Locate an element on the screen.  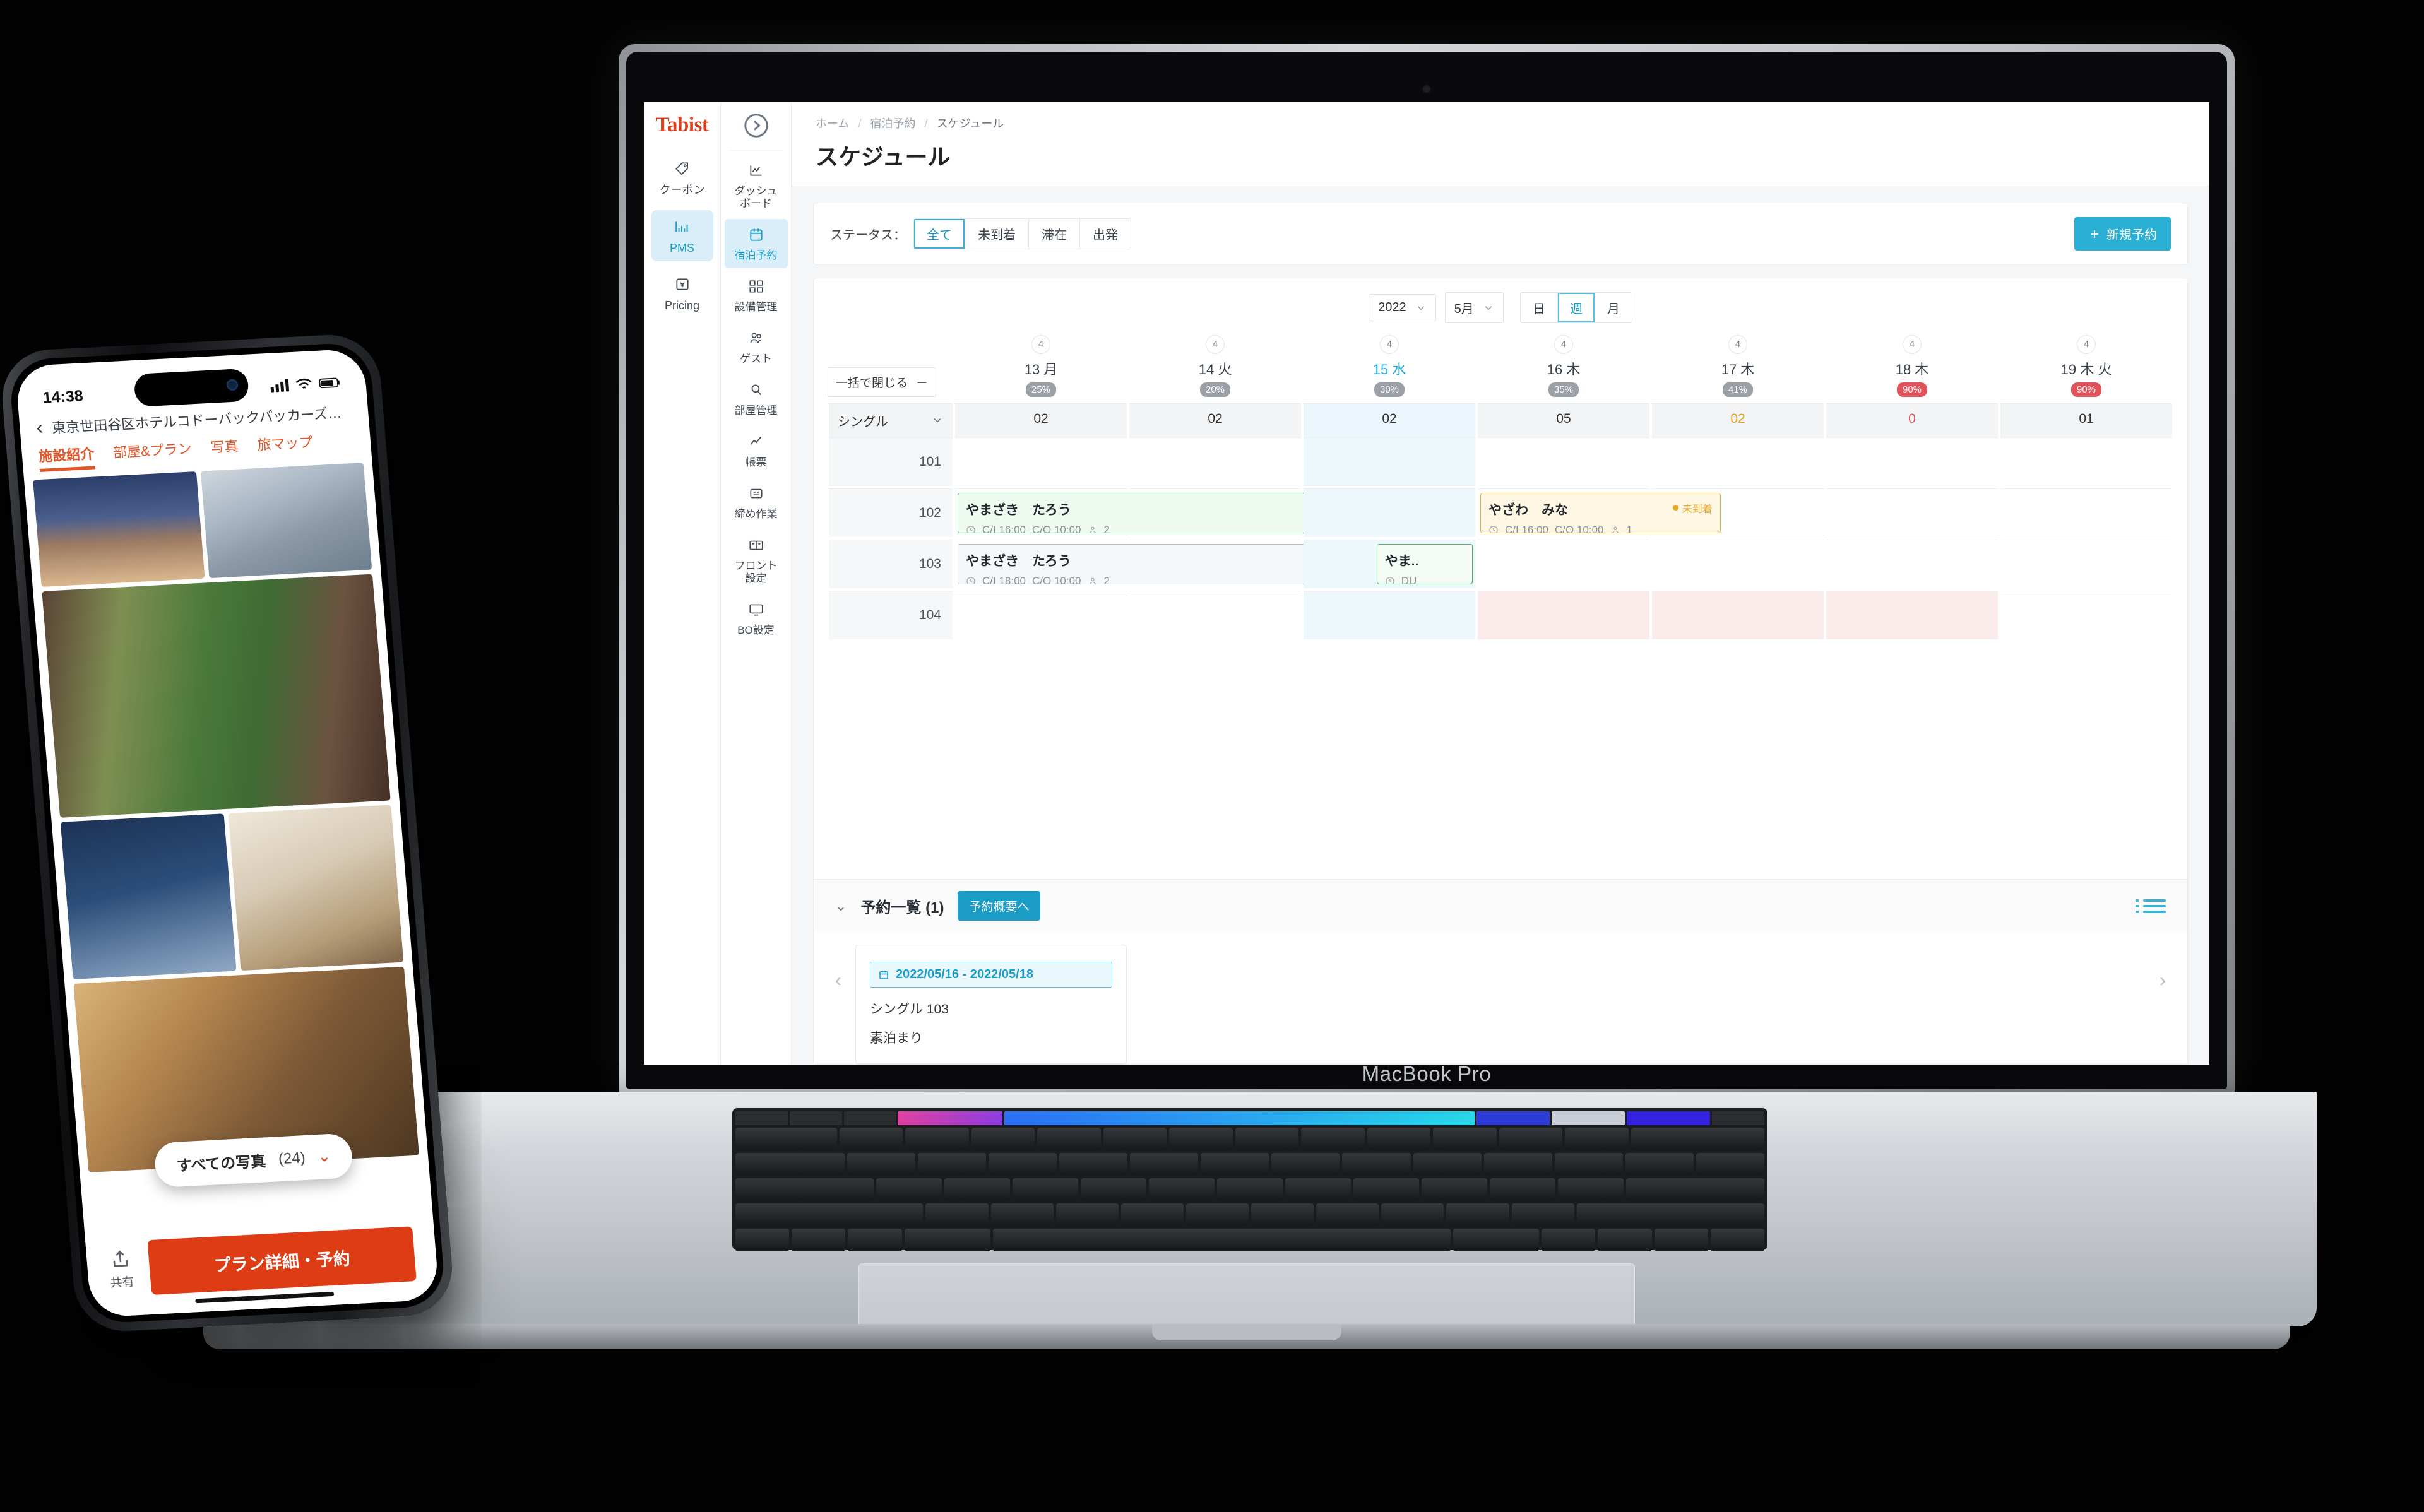
day-room-count: 4 is located at coordinates (1040, 344).